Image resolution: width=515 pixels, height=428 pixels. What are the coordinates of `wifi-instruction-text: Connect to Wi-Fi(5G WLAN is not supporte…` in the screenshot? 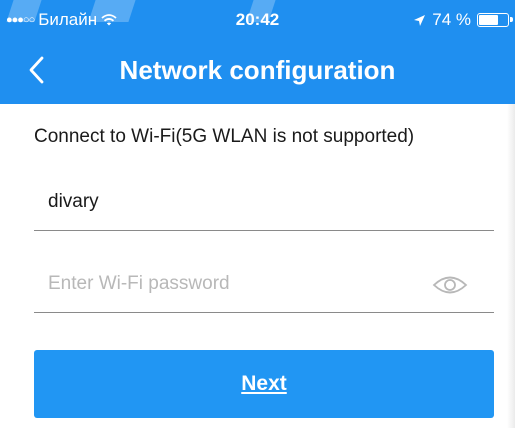 It's located at (224, 136).